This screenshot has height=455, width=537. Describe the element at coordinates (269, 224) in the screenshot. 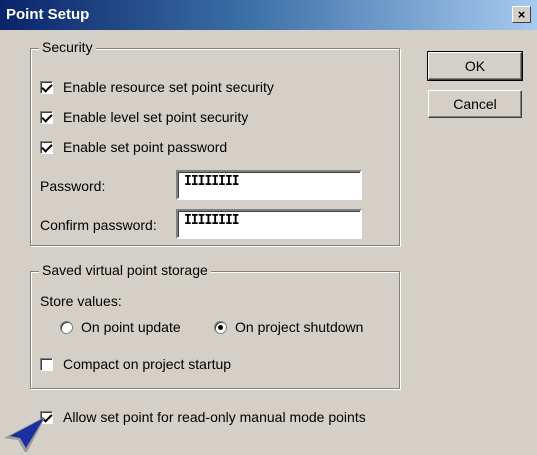

I see `confirm-password-field: IIIIIIII` at that location.